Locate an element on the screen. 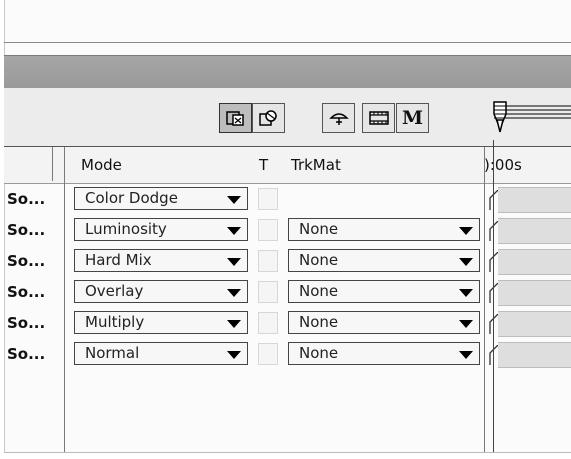  film-strip-button is located at coordinates (378, 118).